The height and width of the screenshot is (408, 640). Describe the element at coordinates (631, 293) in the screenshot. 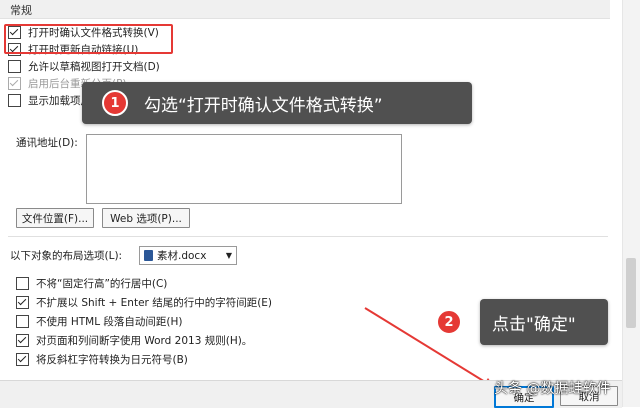

I see `scrollbar-thumb` at that location.